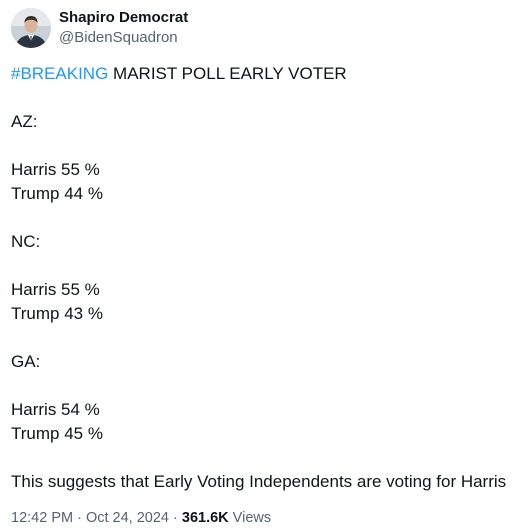 This screenshot has height=529, width=529. I want to click on headline: #BREAKING MARIST POLL EARLY VOTER, so click(266, 74).